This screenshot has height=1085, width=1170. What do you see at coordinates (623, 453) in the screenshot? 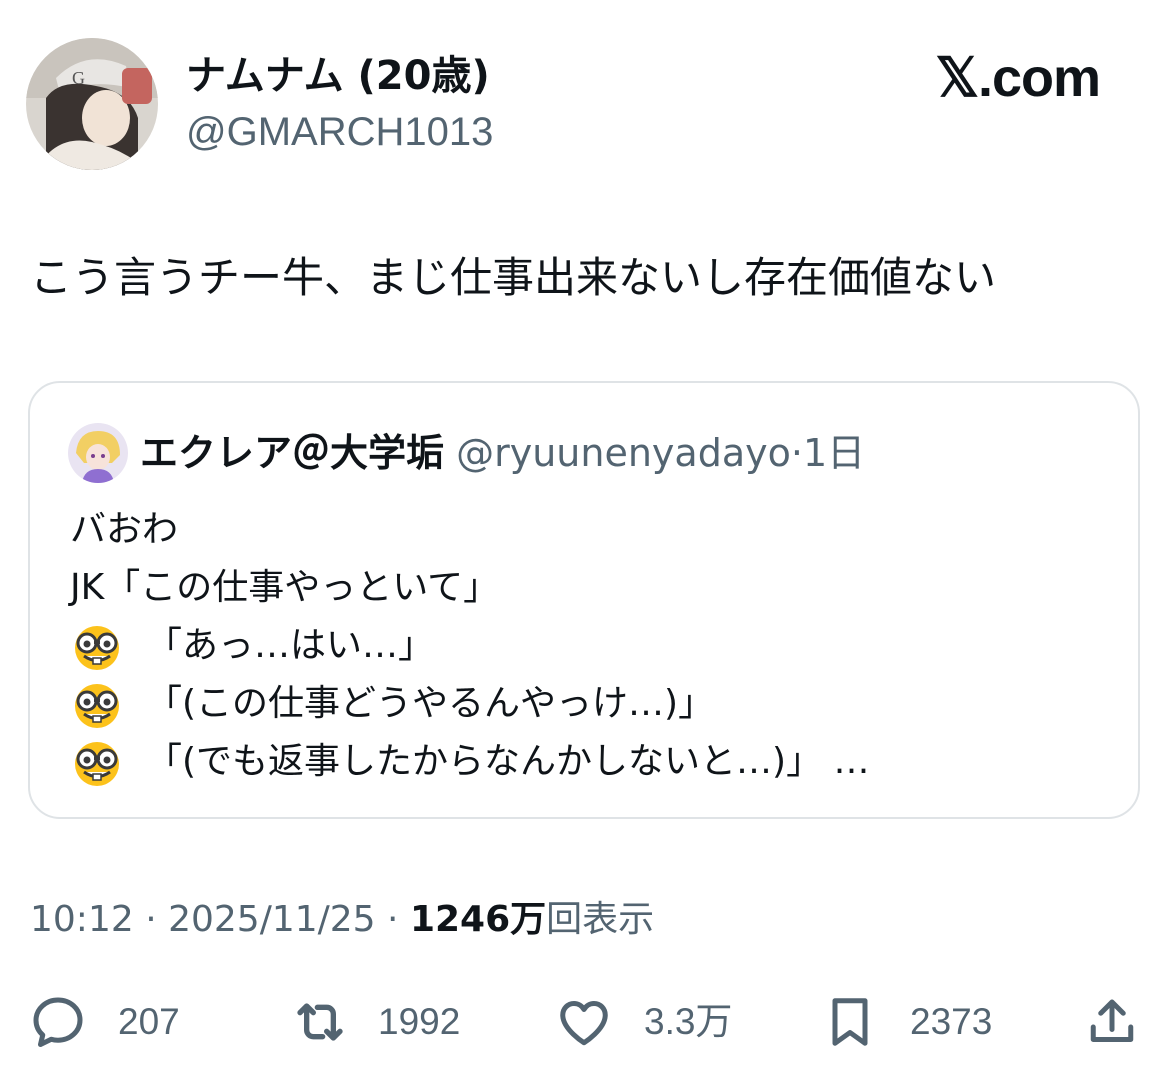
I see `quoted-author-handle: @ryuunenyadayo` at bounding box center [623, 453].